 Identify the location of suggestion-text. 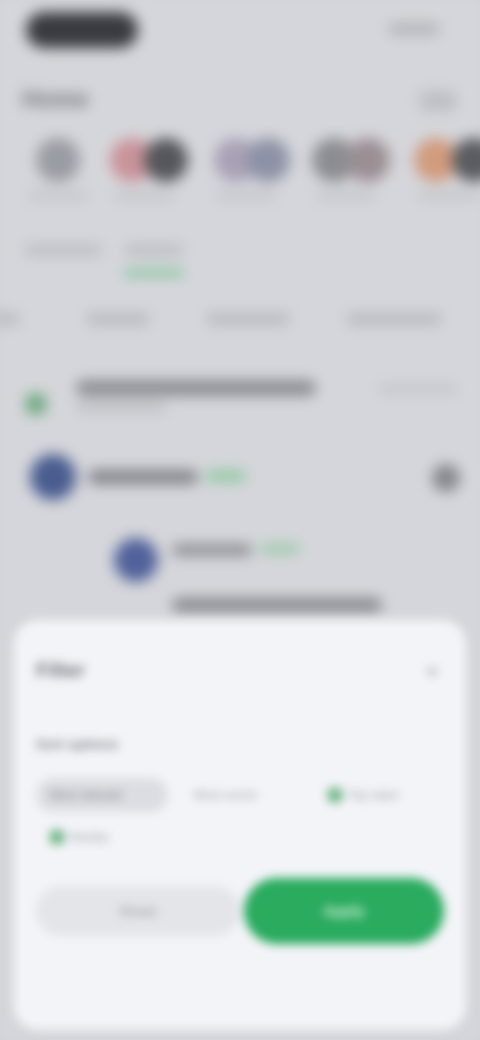
(196, 388).